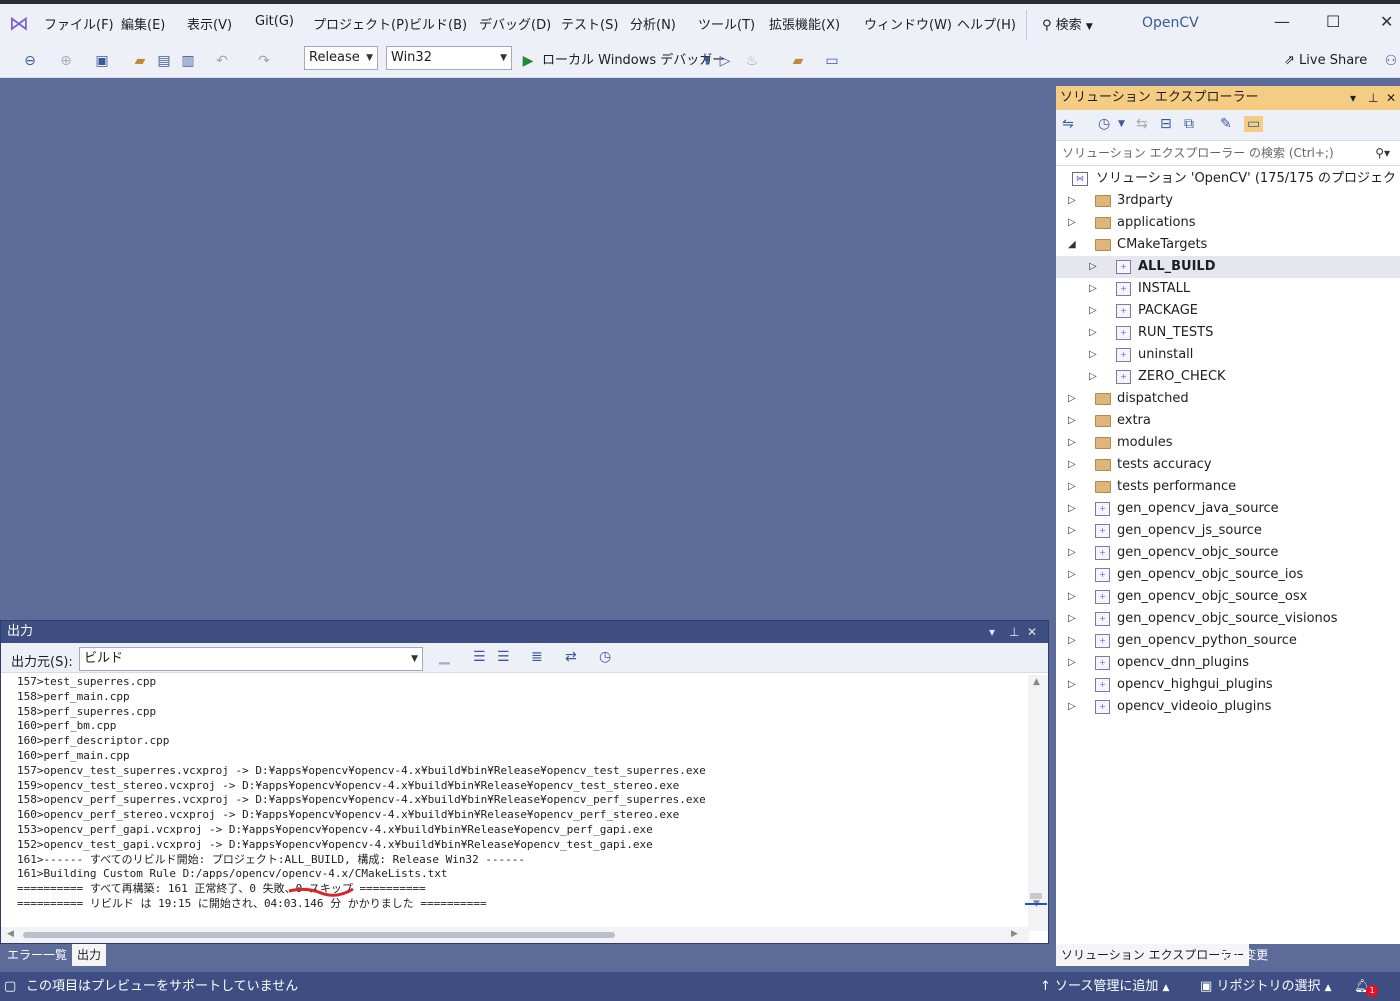 This screenshot has height=1001, width=1400. Describe the element at coordinates (1104, 986) in the screenshot. I see `source-control-button: ↑ ソース管理に追加 ▲` at that location.